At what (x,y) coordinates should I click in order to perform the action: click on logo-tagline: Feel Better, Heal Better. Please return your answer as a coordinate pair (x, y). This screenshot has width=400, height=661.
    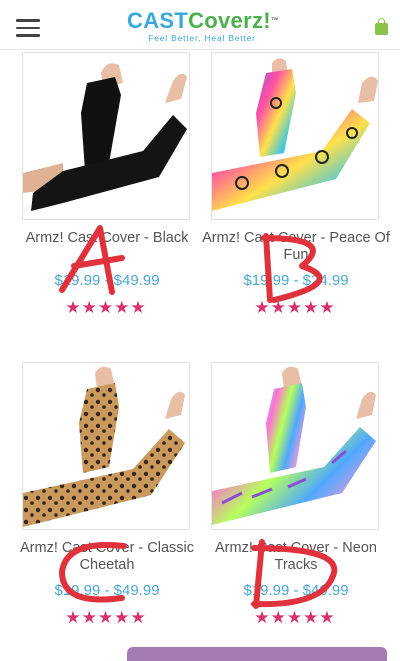
    Looking at the image, I should click on (202, 38).